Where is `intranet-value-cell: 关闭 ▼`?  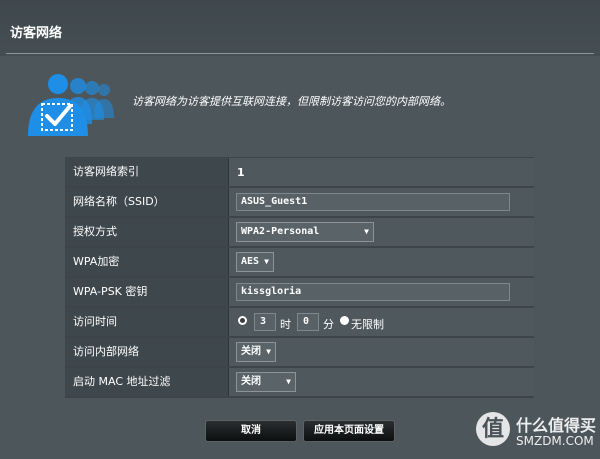 intranet-value-cell: 关闭 ▼ is located at coordinates (381, 352).